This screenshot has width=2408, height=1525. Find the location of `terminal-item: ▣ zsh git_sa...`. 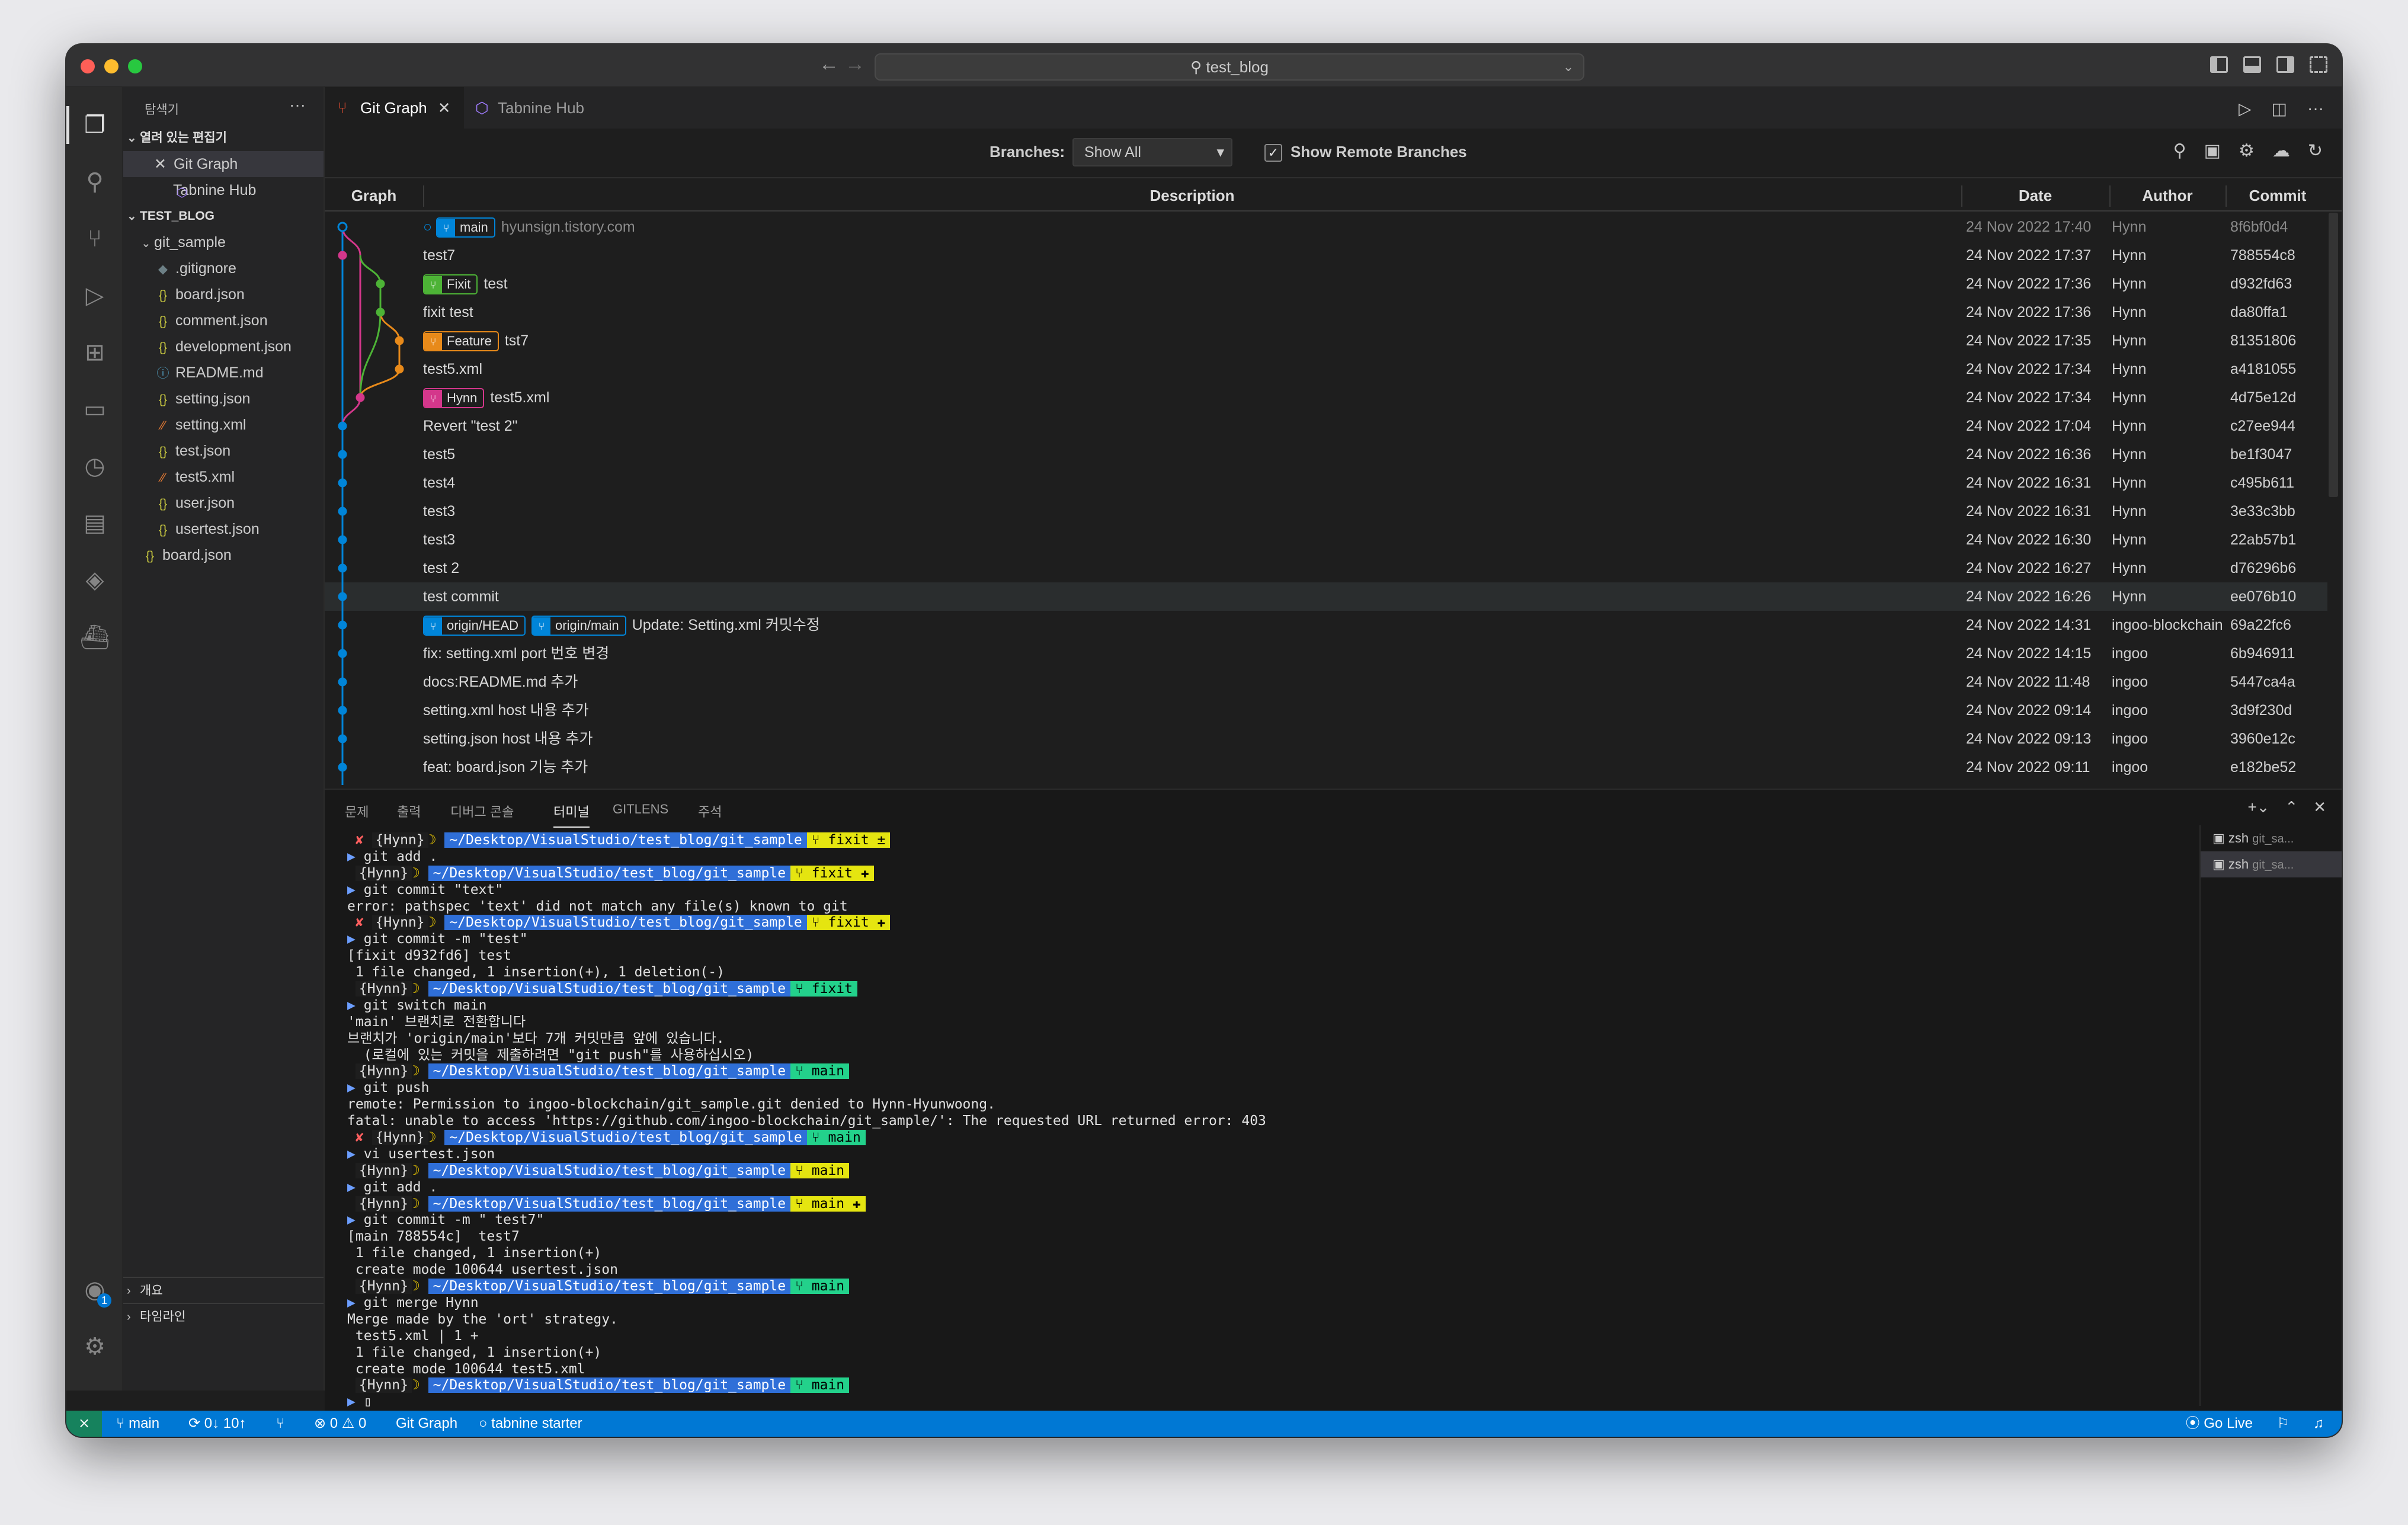

terminal-item: ▣ zsh git_sa... is located at coordinates (2271, 838).